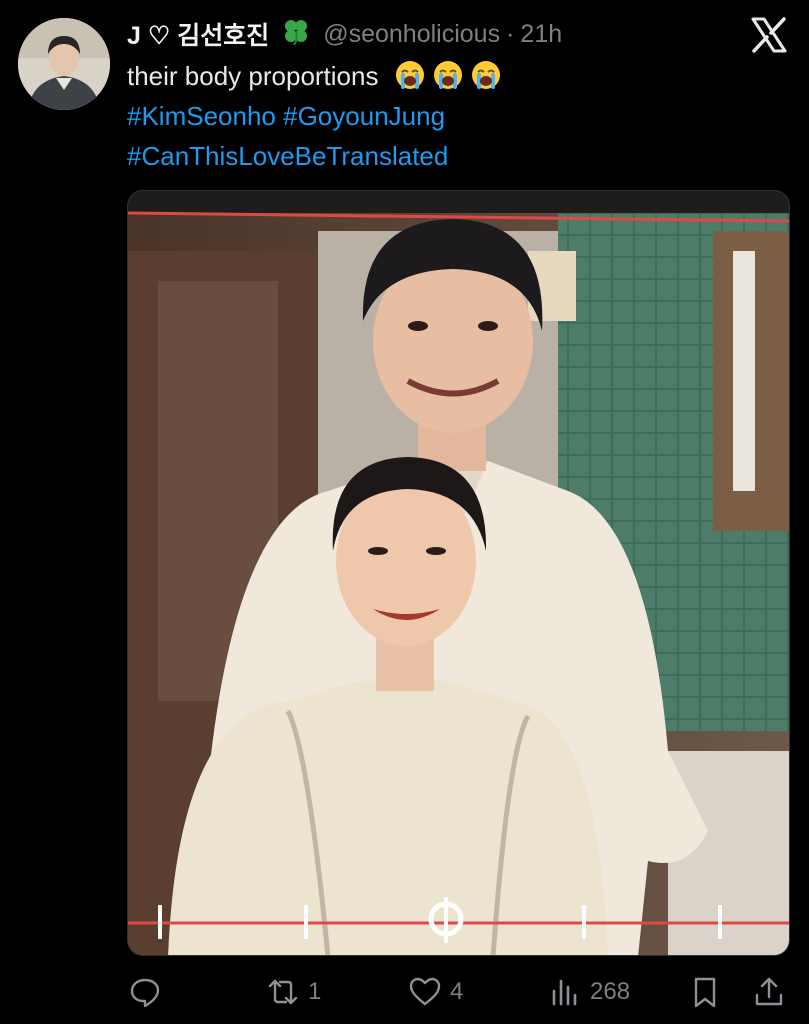  Describe the element at coordinates (296, 34) in the screenshot. I see `four-leaf-clover-icon` at that location.